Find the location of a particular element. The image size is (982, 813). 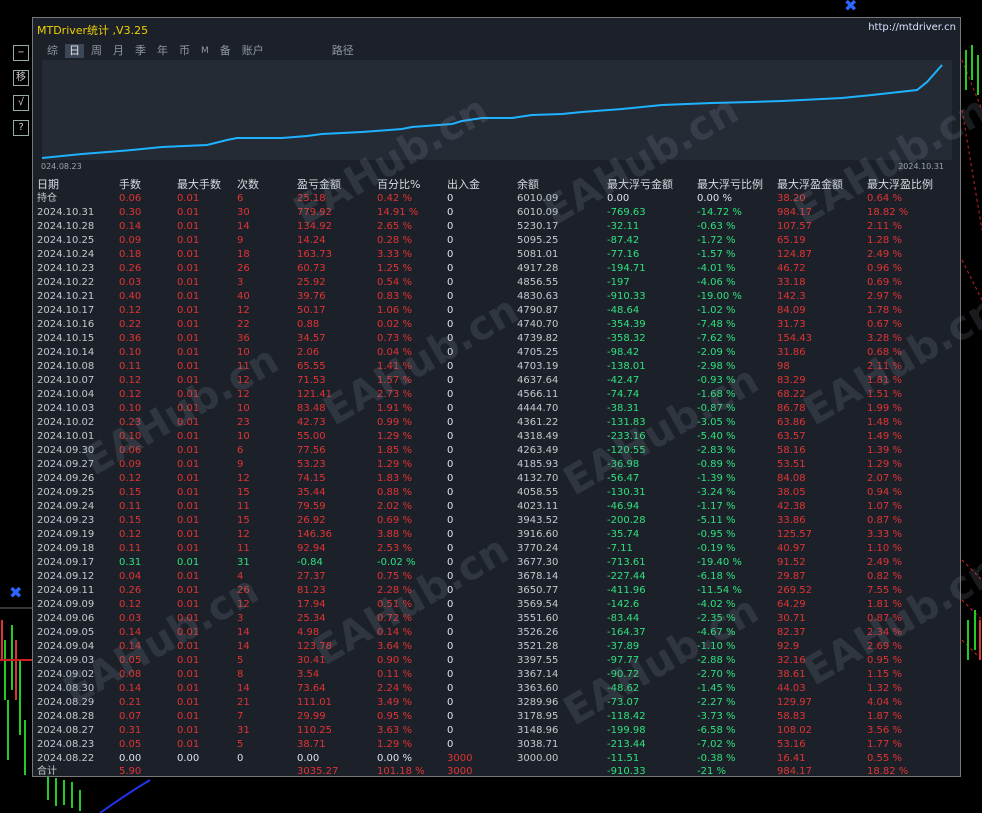

table-cell: -38.31 is located at coordinates (623, 408).